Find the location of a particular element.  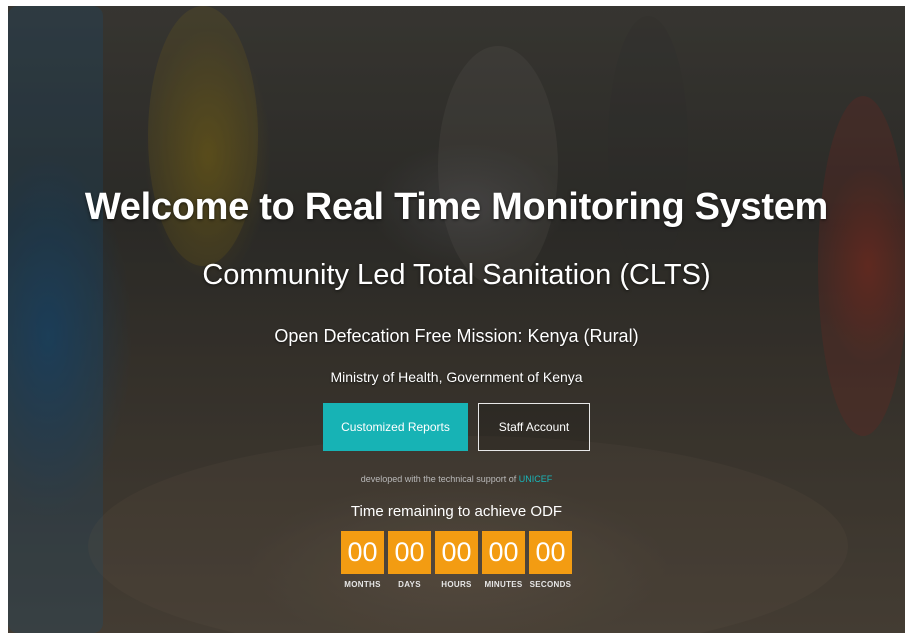

countdown-seconds: 00 SECONDS is located at coordinates (550, 560).